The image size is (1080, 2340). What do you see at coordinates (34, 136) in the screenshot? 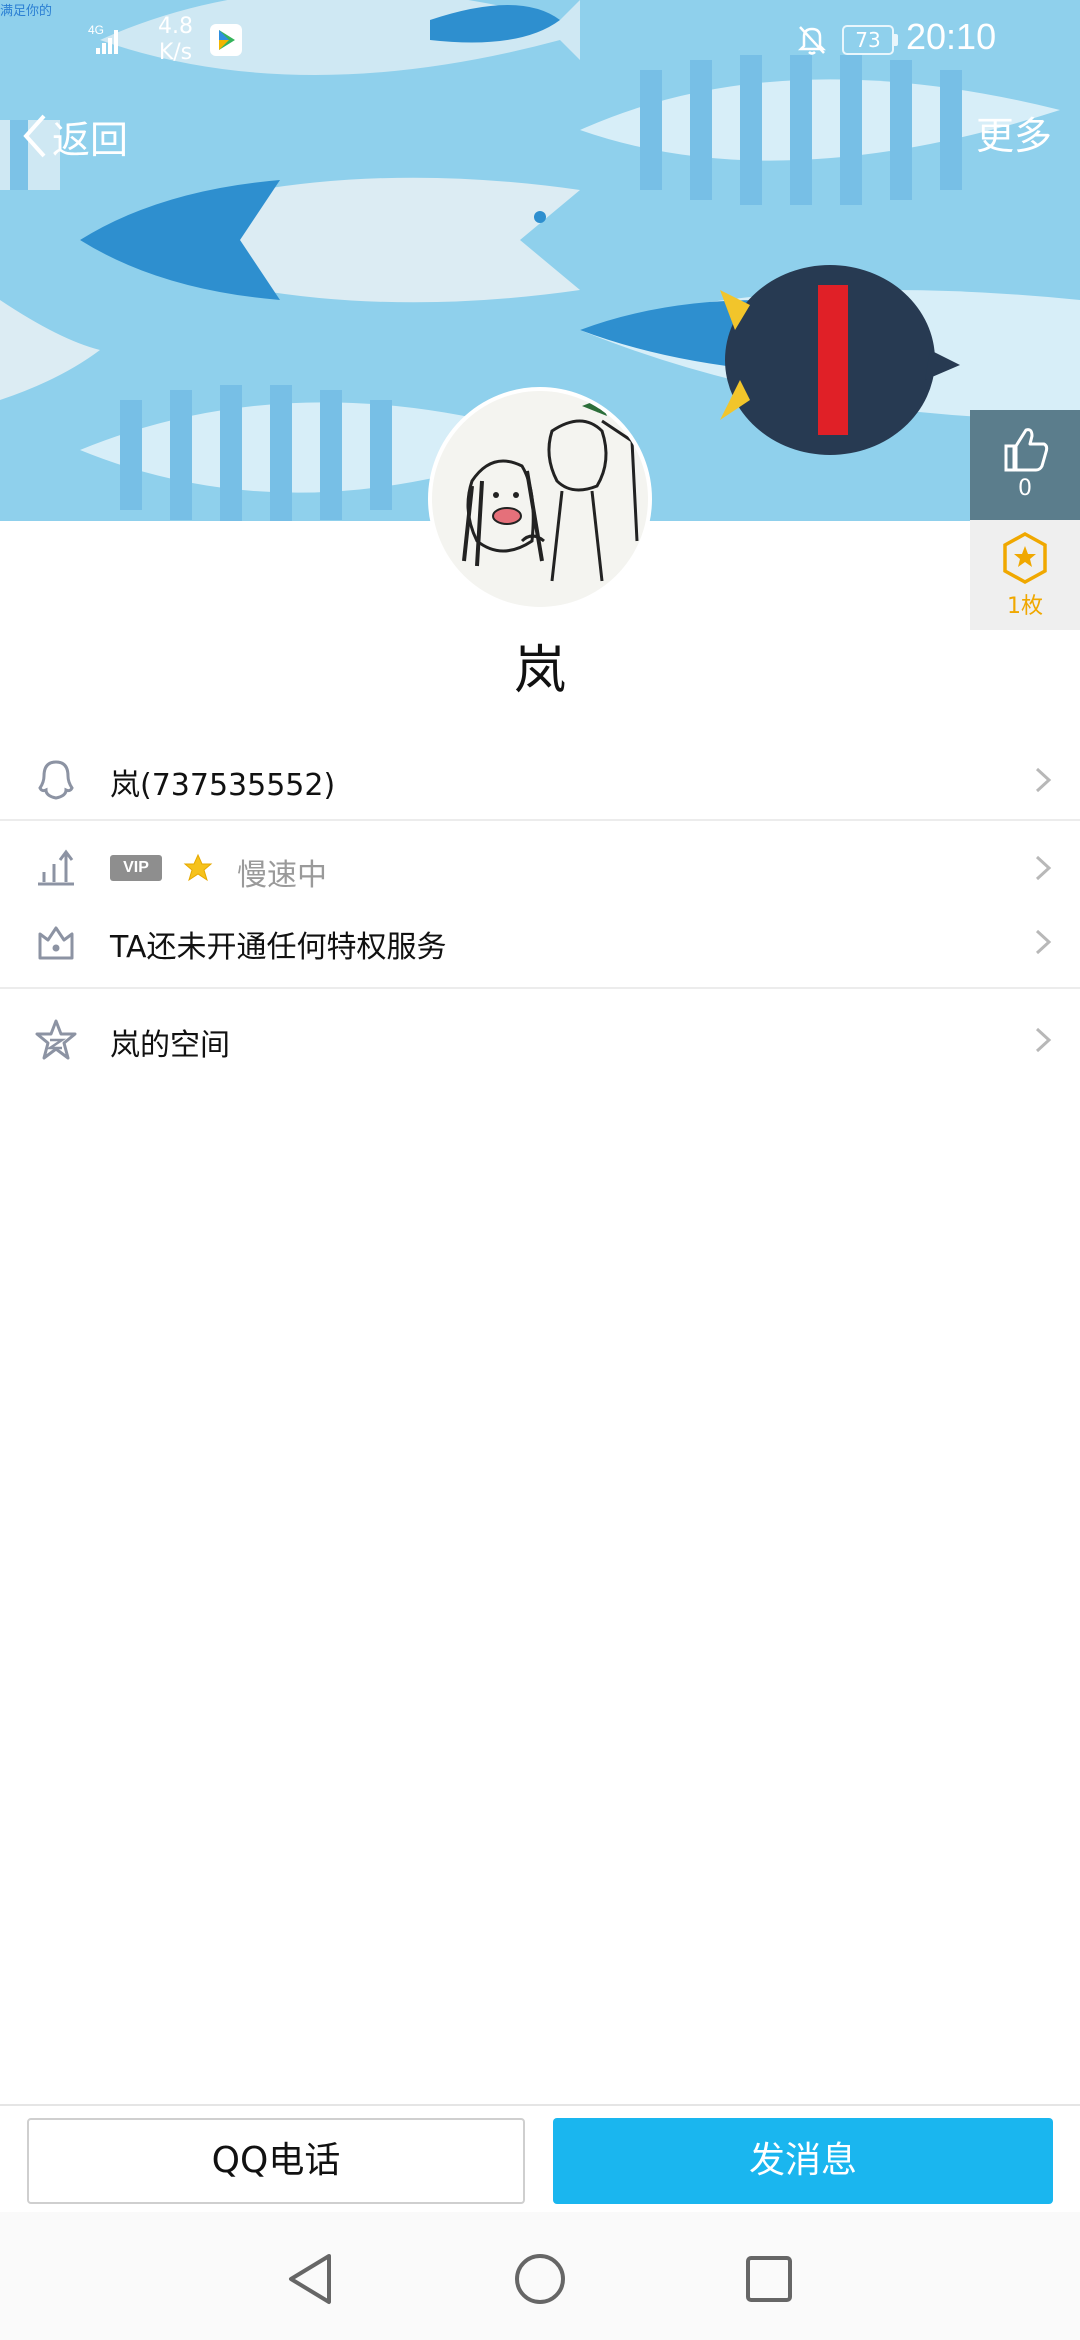
I see `chevron-left-icon` at bounding box center [34, 136].